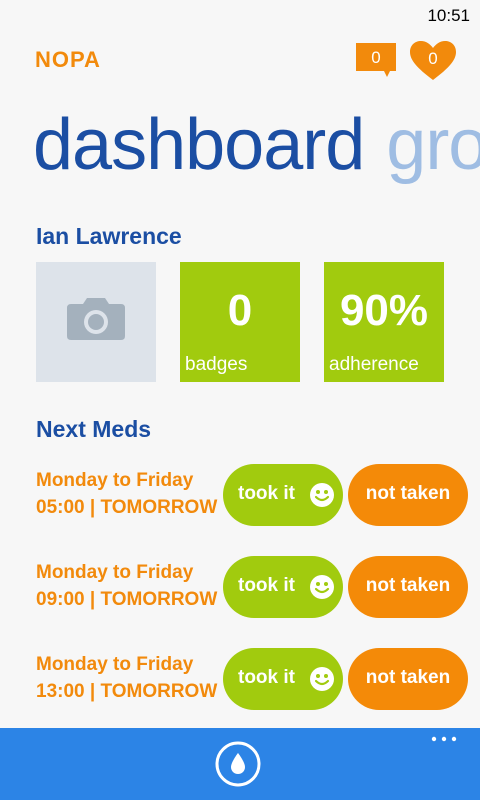  What do you see at coordinates (127, 691) in the screenshot?
I see `med-time: 13:00 | TOMORROW` at bounding box center [127, 691].